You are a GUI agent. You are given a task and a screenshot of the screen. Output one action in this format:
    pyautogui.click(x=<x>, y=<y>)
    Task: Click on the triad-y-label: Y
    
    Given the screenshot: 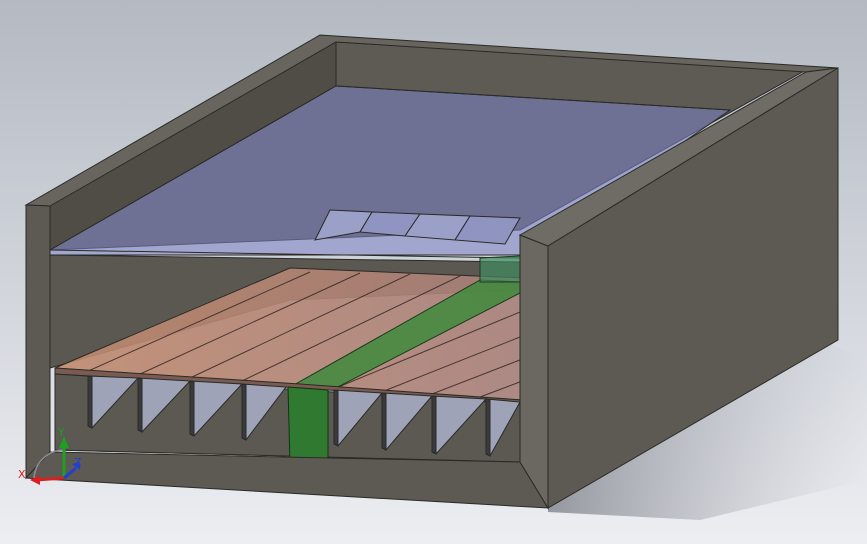 What is the action you would take?
    pyautogui.click(x=61, y=432)
    